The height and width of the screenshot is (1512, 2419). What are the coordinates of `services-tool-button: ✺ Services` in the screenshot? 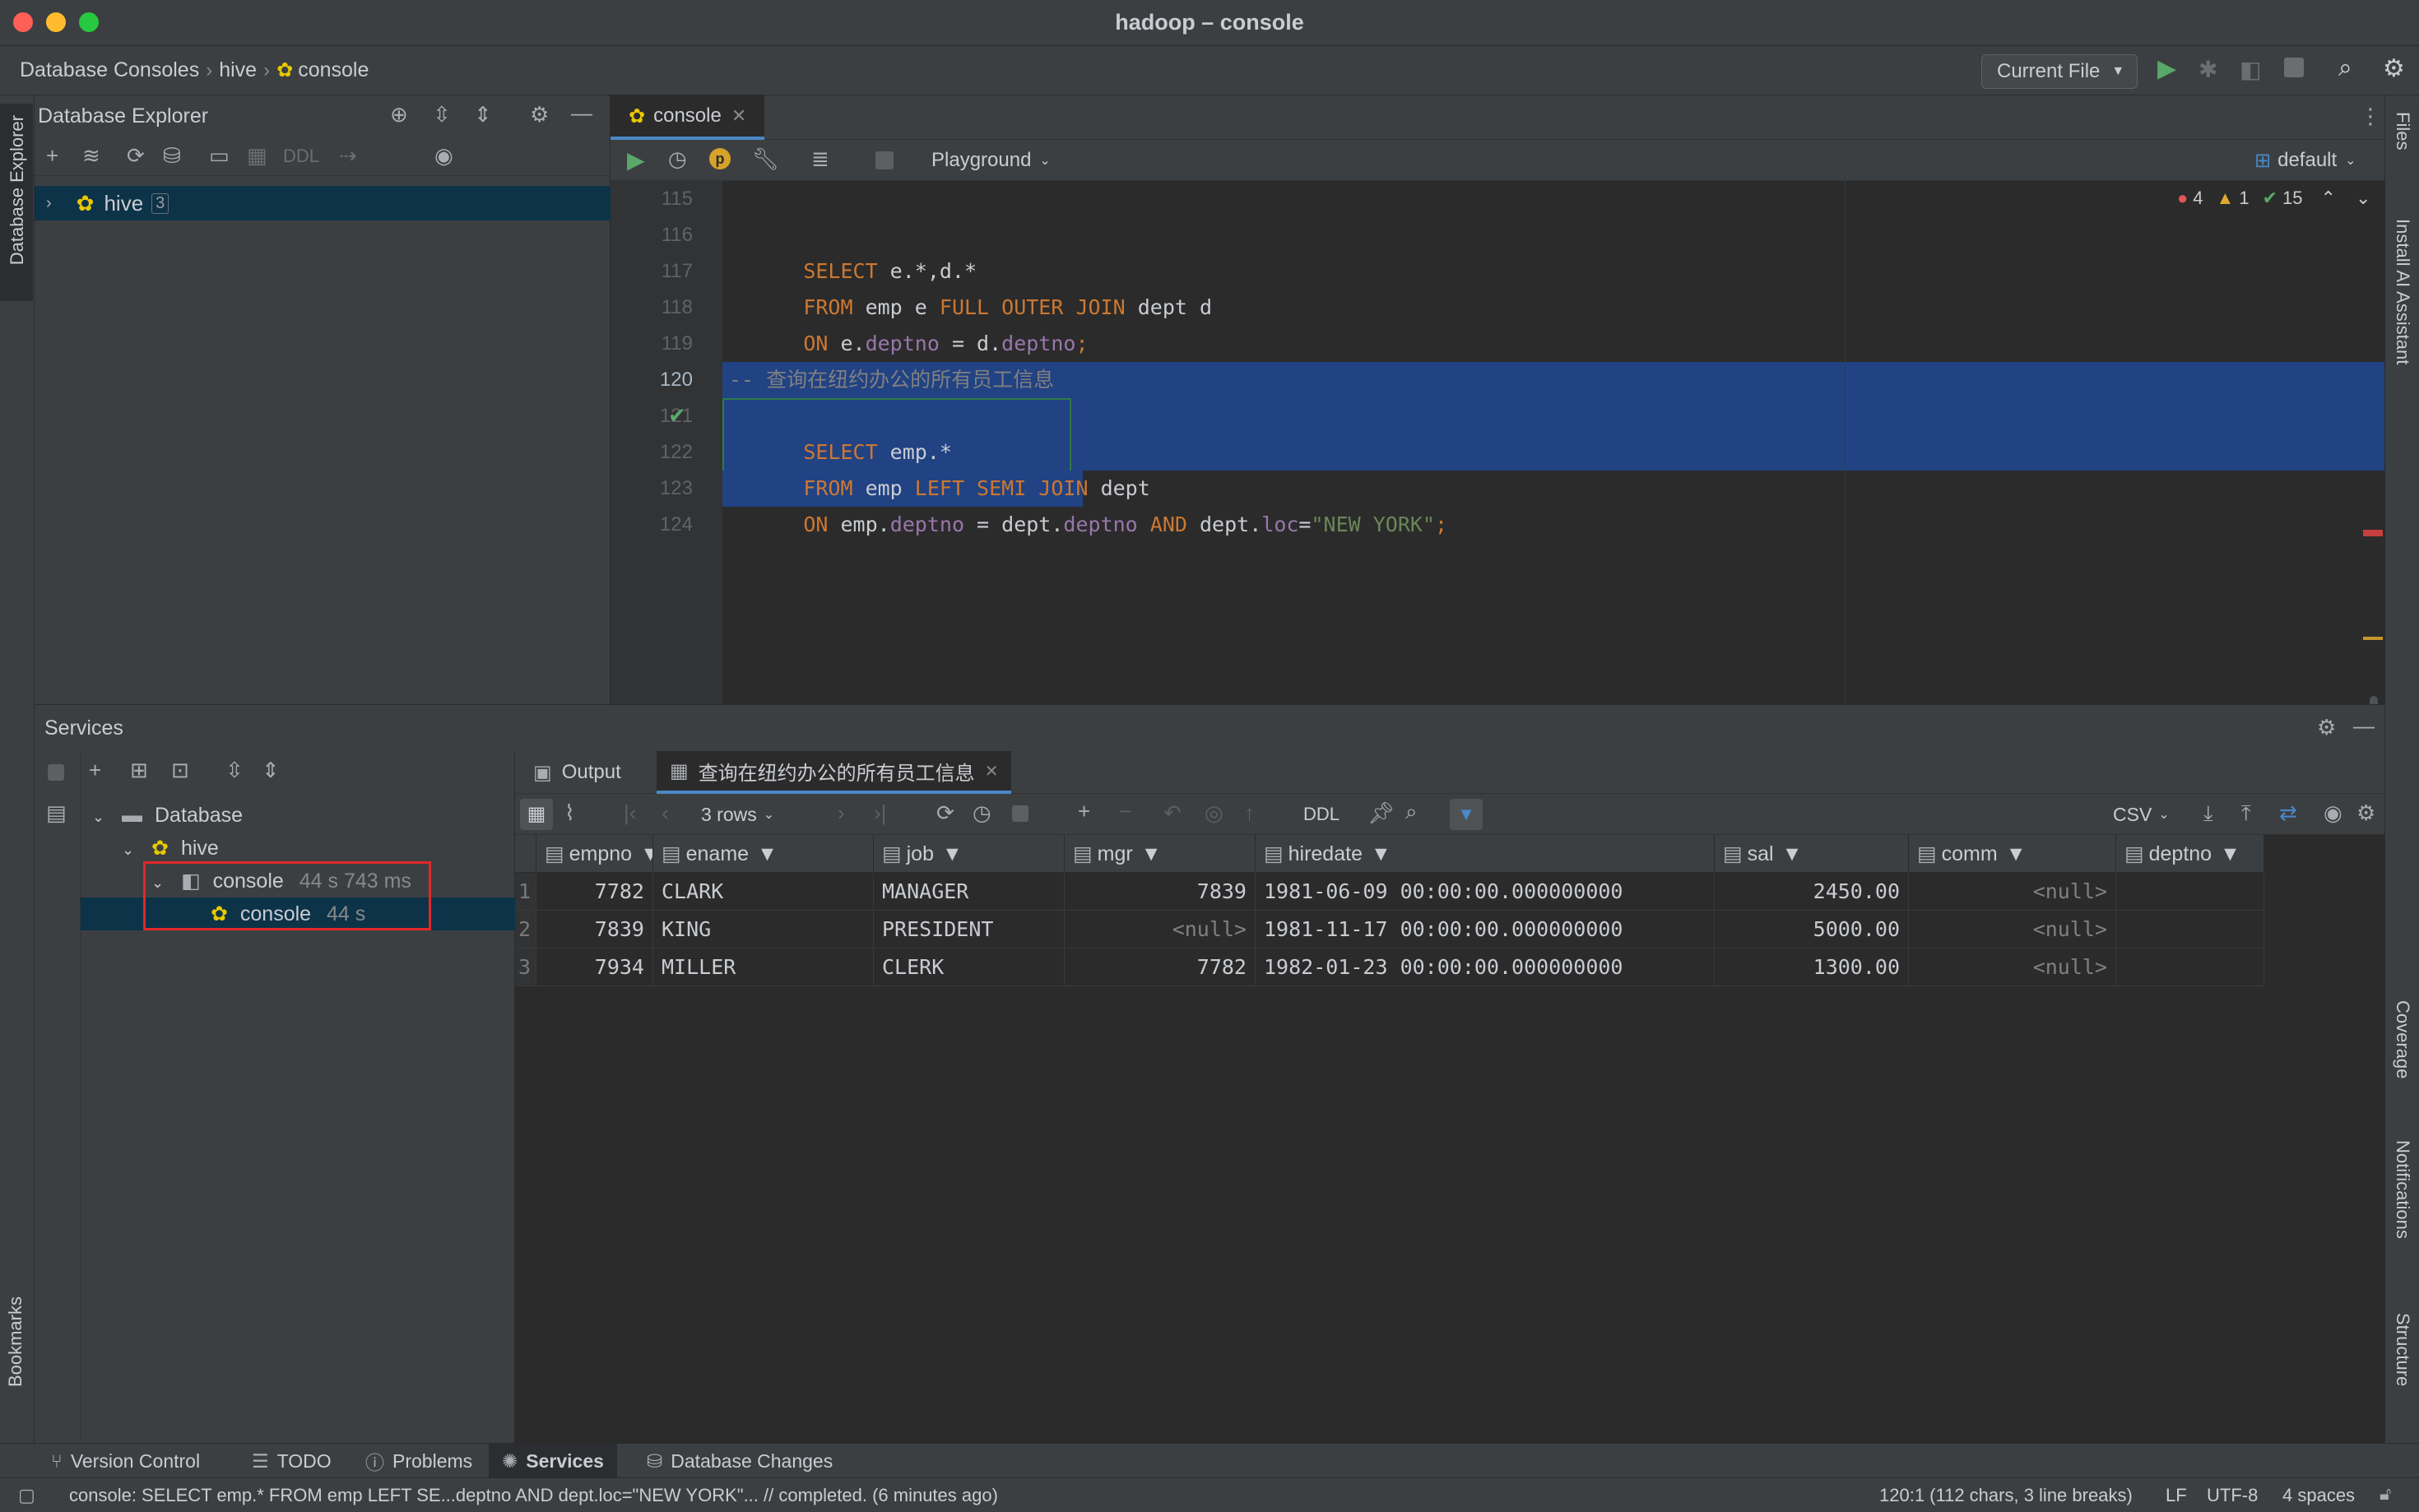 It's located at (553, 1461).